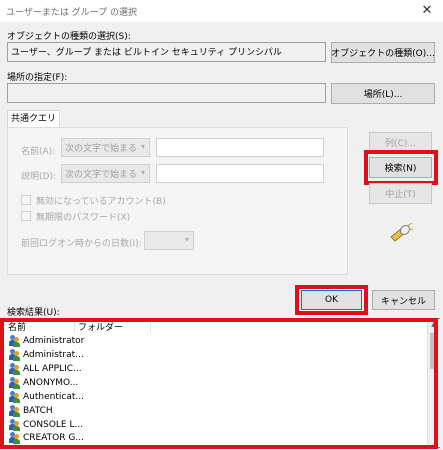 This screenshot has height=450, width=443. Describe the element at coordinates (26, 216) in the screenshot. I see `non-expiring-password-checkbox` at that location.